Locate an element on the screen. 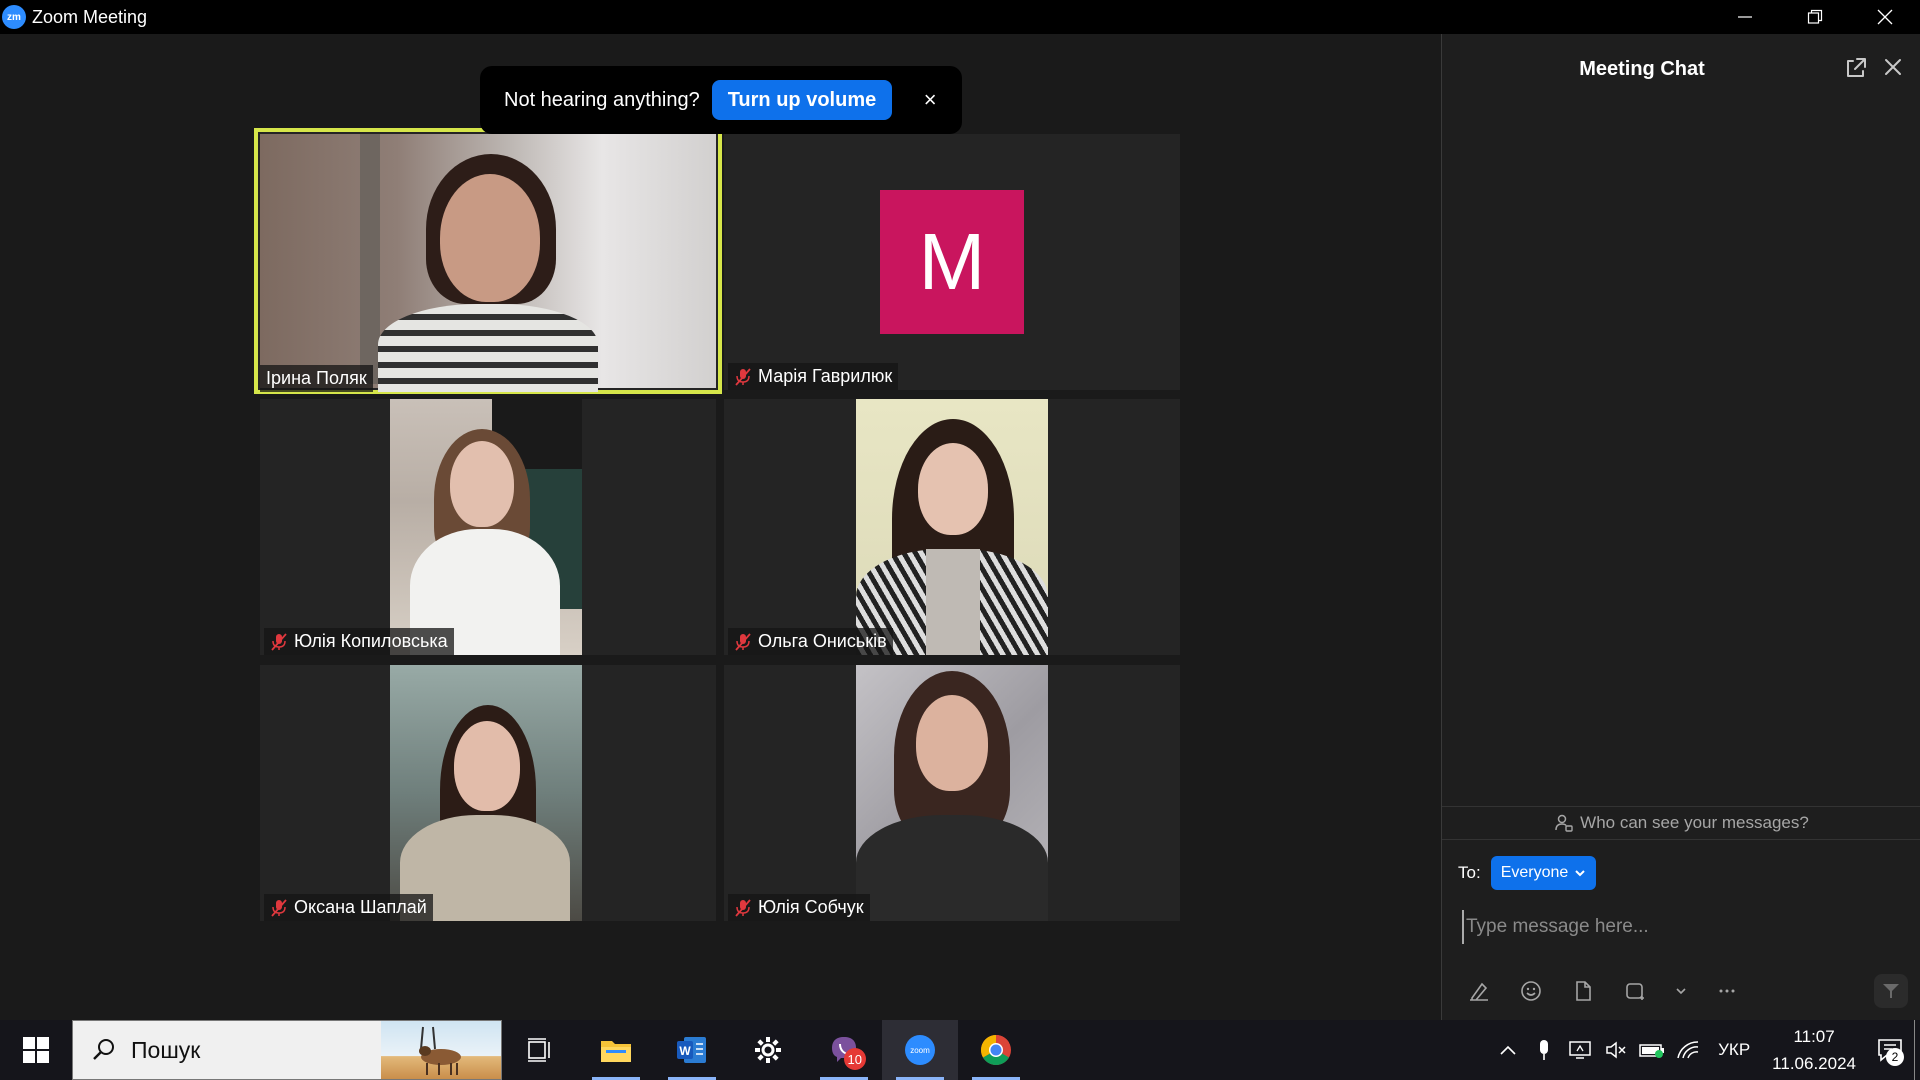 This screenshot has width=1920, height=1080. volume-tray-button is located at coordinates (1616, 1050).